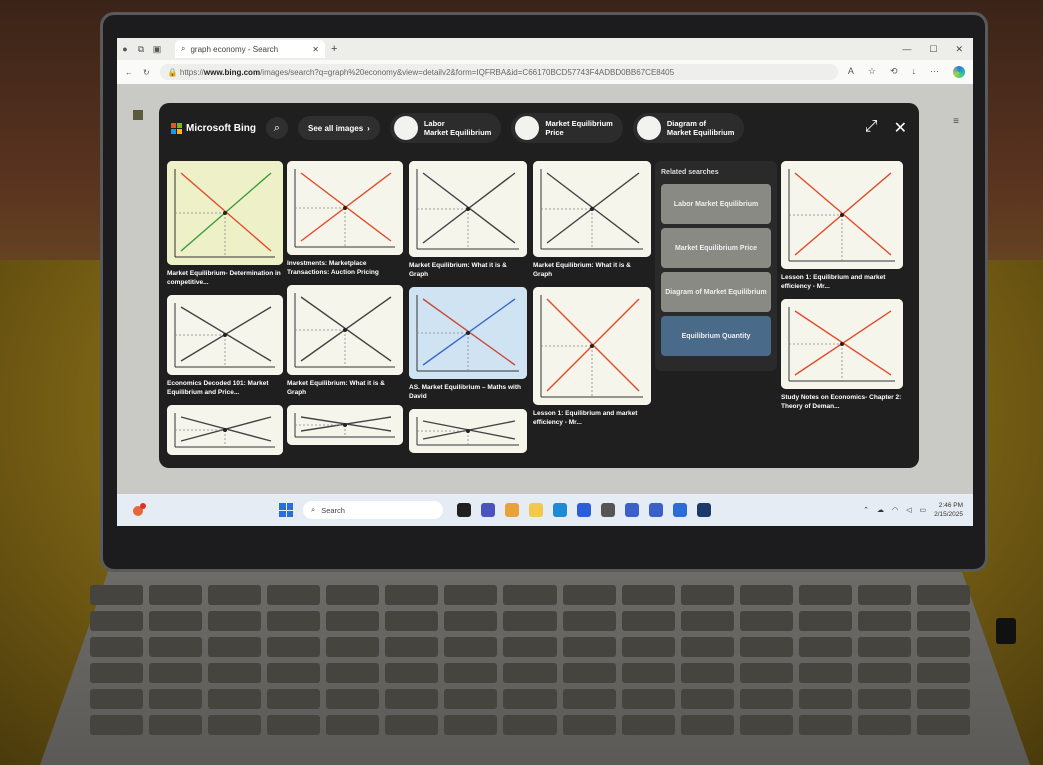 Image resolution: width=1043 pixels, height=765 pixels. Describe the element at coordinates (900, 128) in the screenshot. I see `close-icon: ✕` at that location.